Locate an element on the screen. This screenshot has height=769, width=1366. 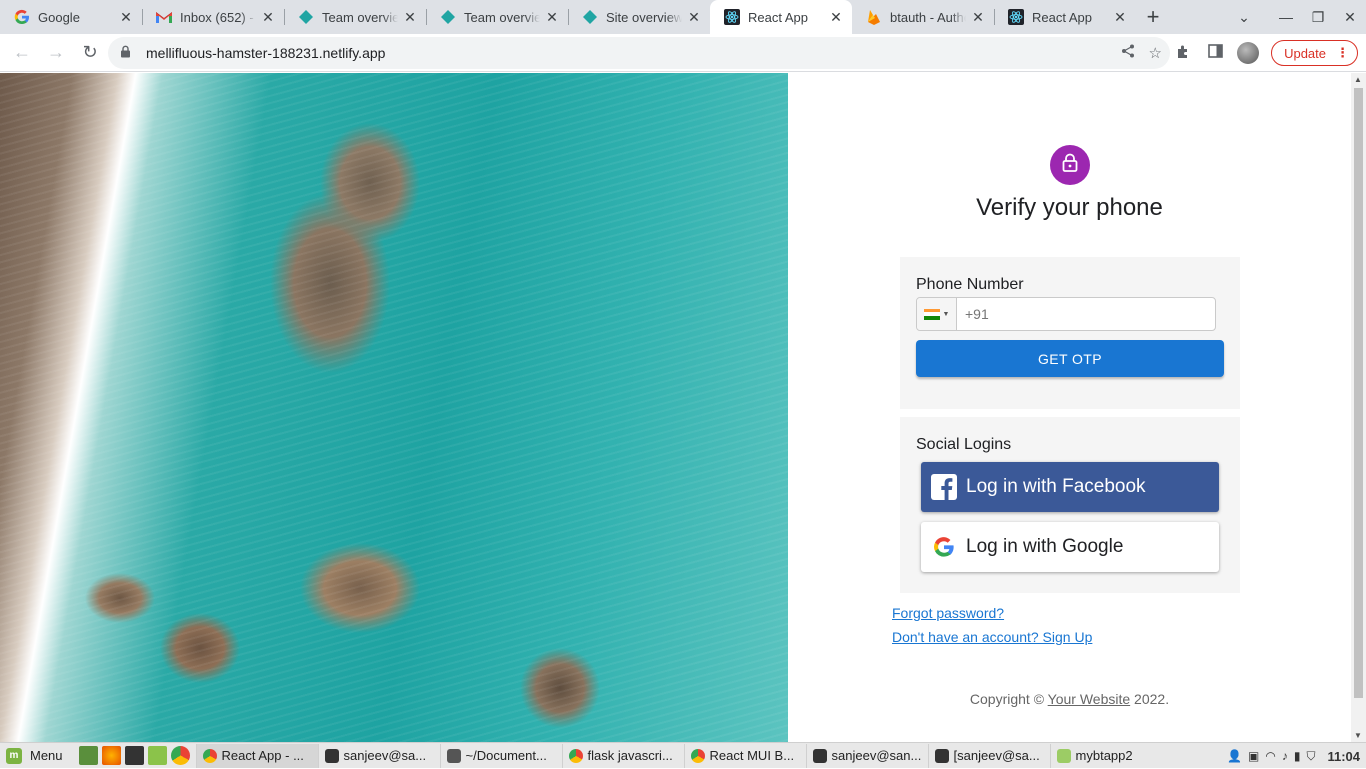
lock-icon is located at coordinates (127, 53).